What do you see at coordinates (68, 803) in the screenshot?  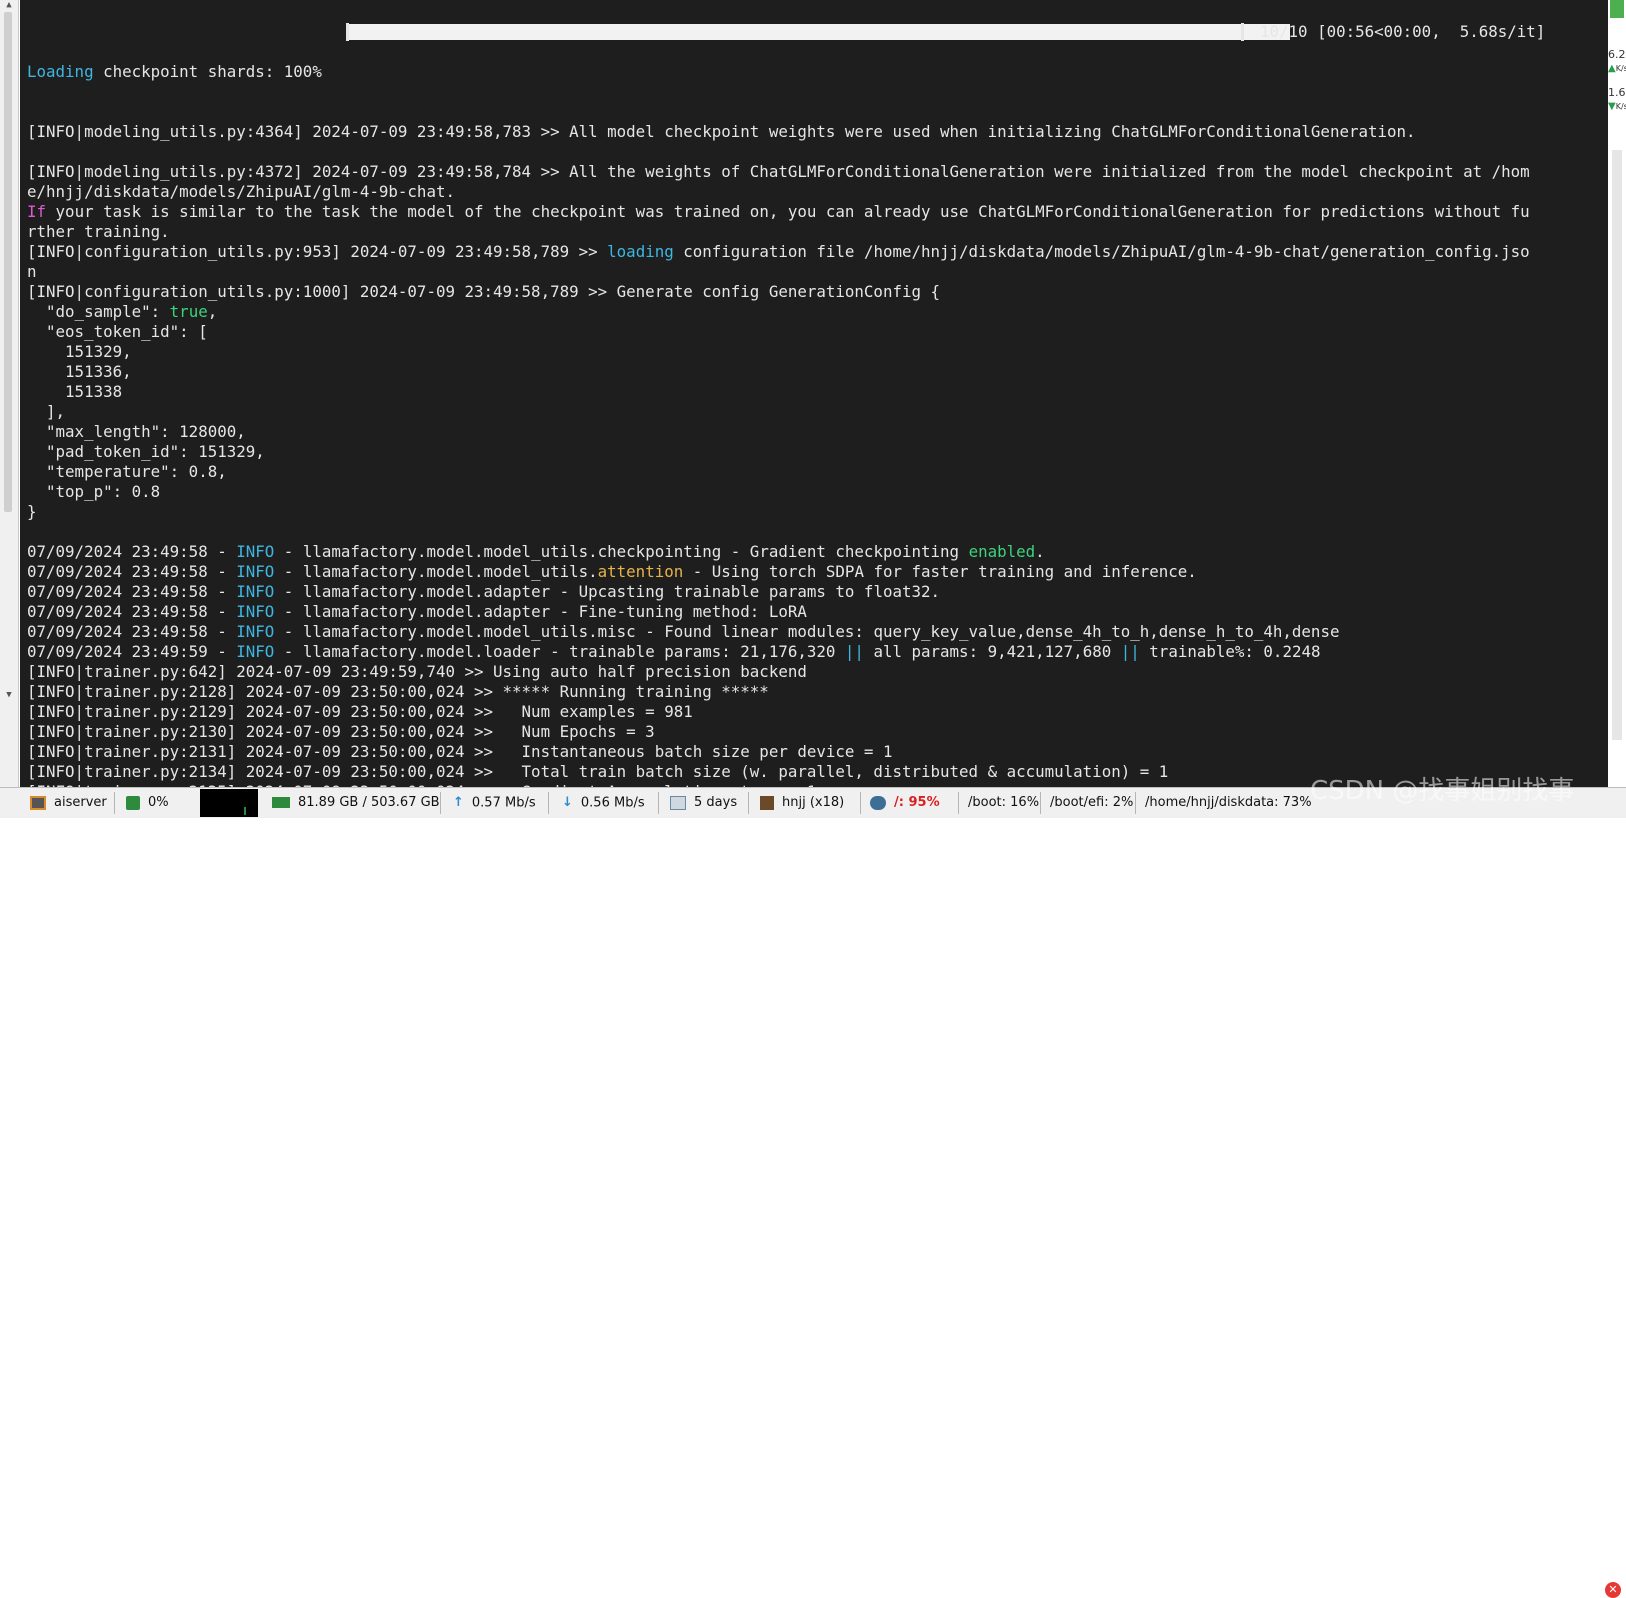 I see `host-item: aiserver` at bounding box center [68, 803].